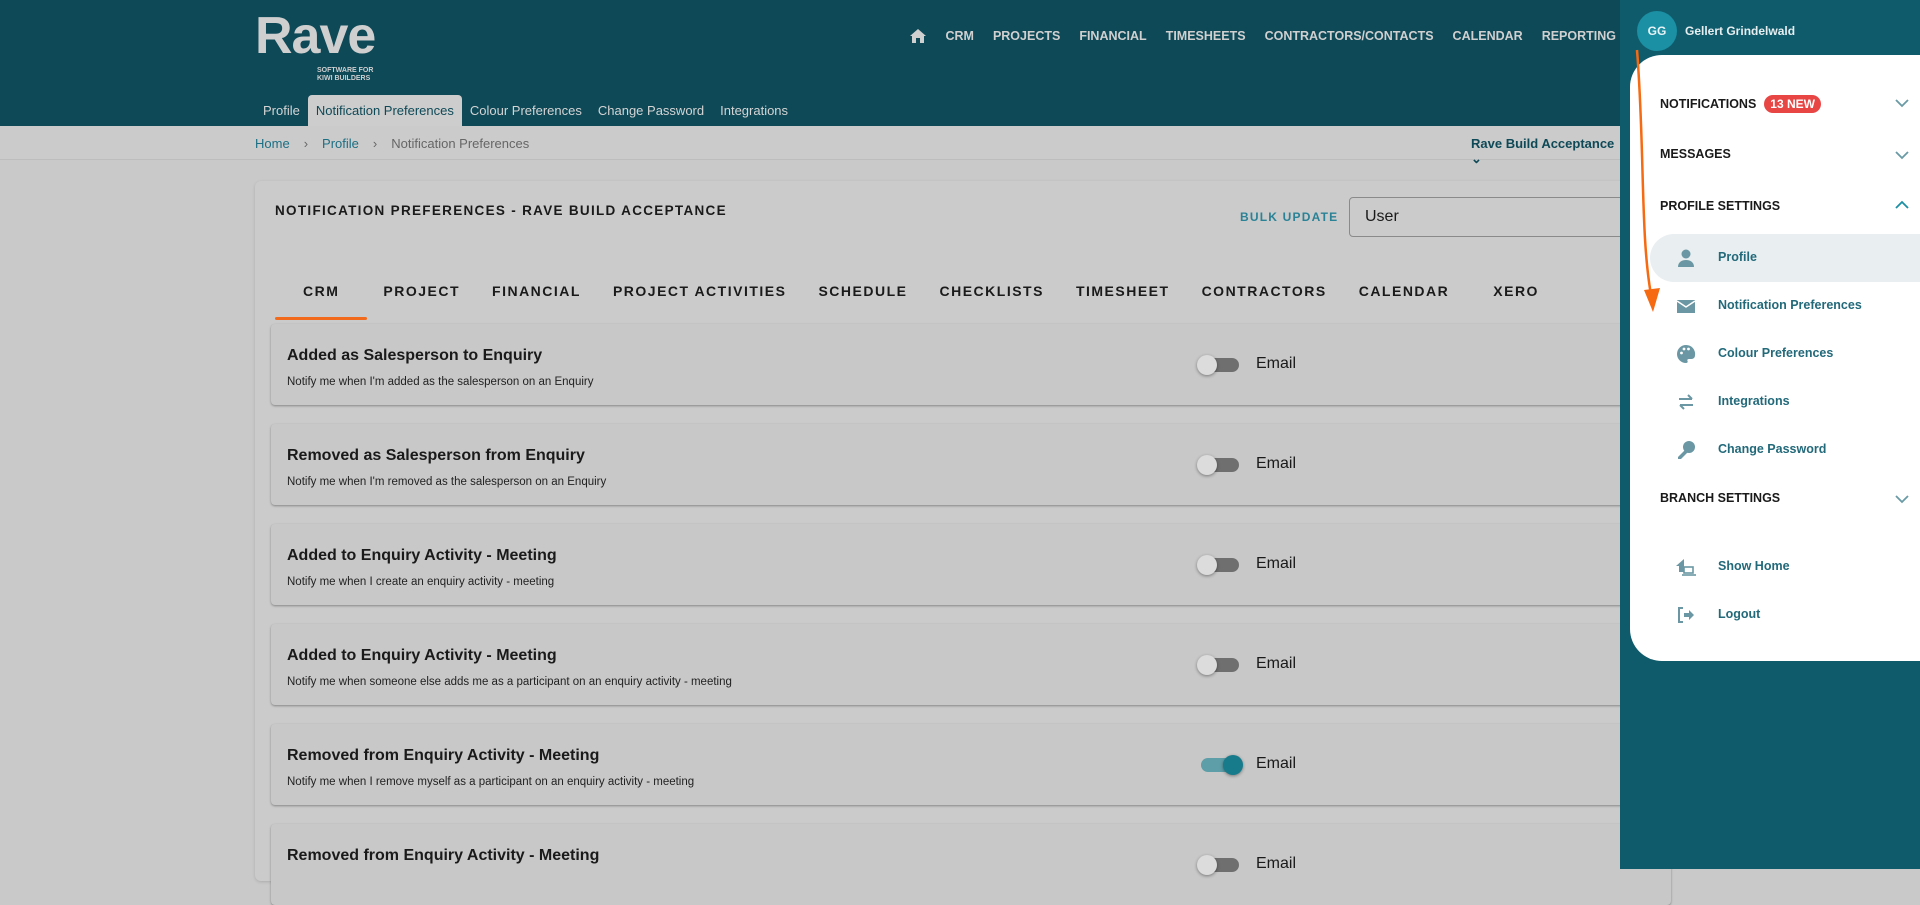  Describe the element at coordinates (415, 355) in the screenshot. I see `row-title: Added as Salesperson to Enquiry` at that location.